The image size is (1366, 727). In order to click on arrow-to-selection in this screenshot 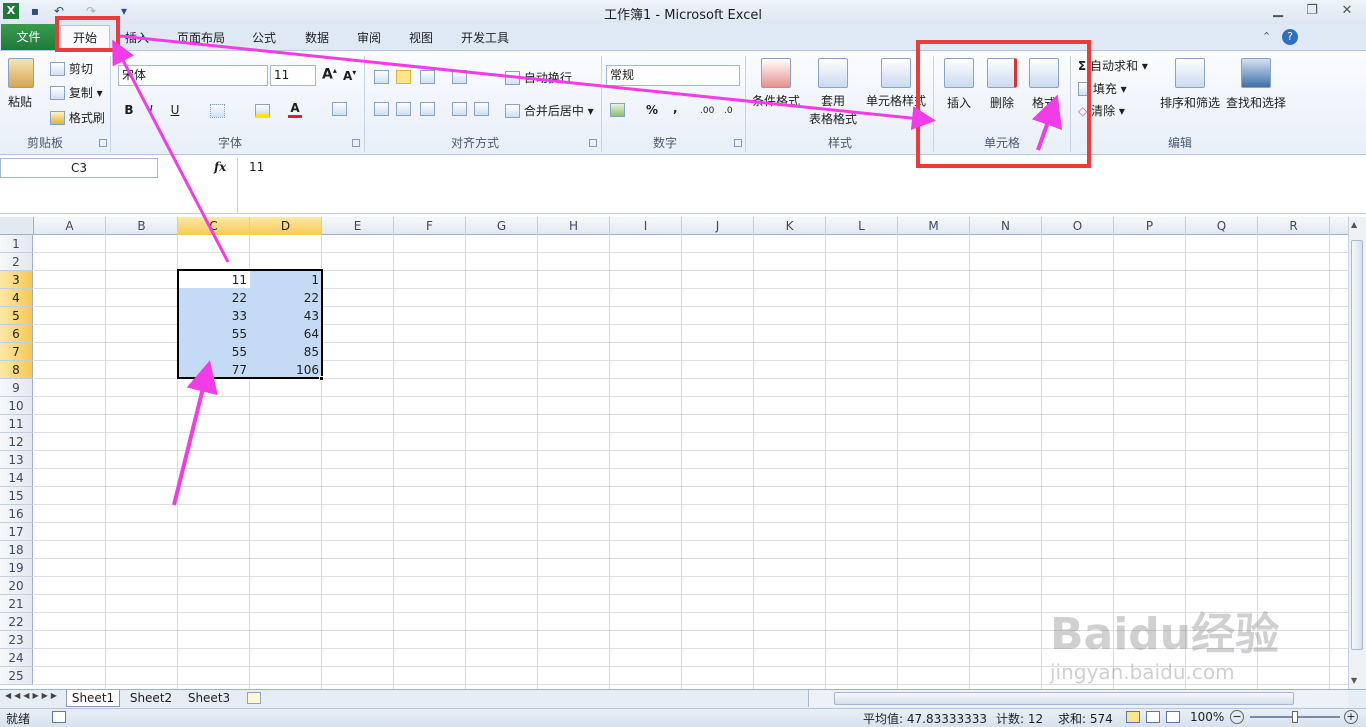, I will do `click(195, 433)`.